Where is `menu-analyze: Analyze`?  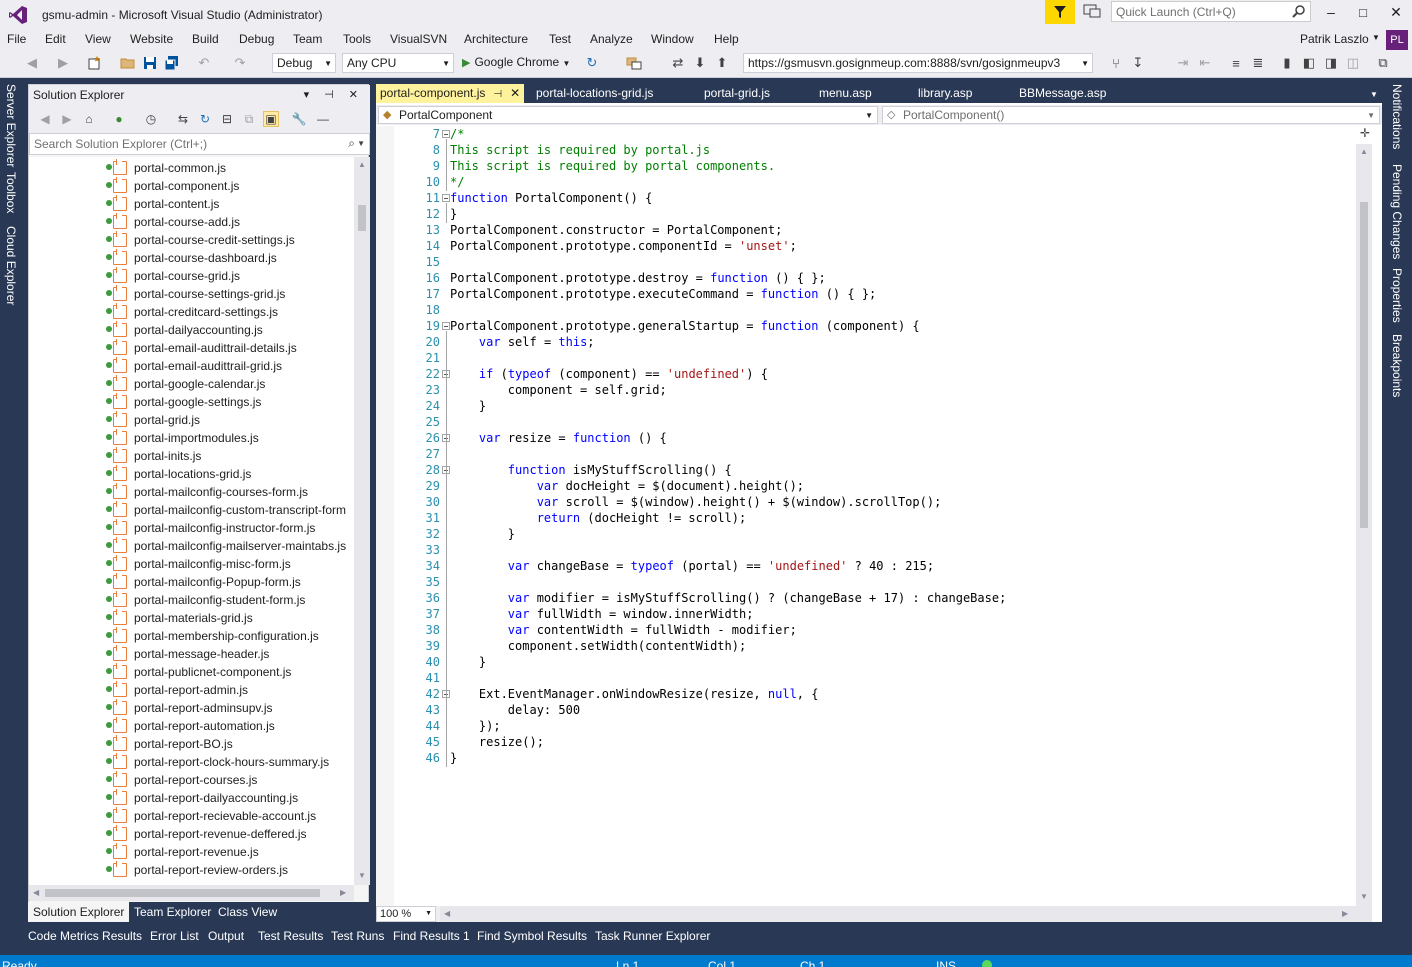
menu-analyze: Analyze is located at coordinates (611, 39).